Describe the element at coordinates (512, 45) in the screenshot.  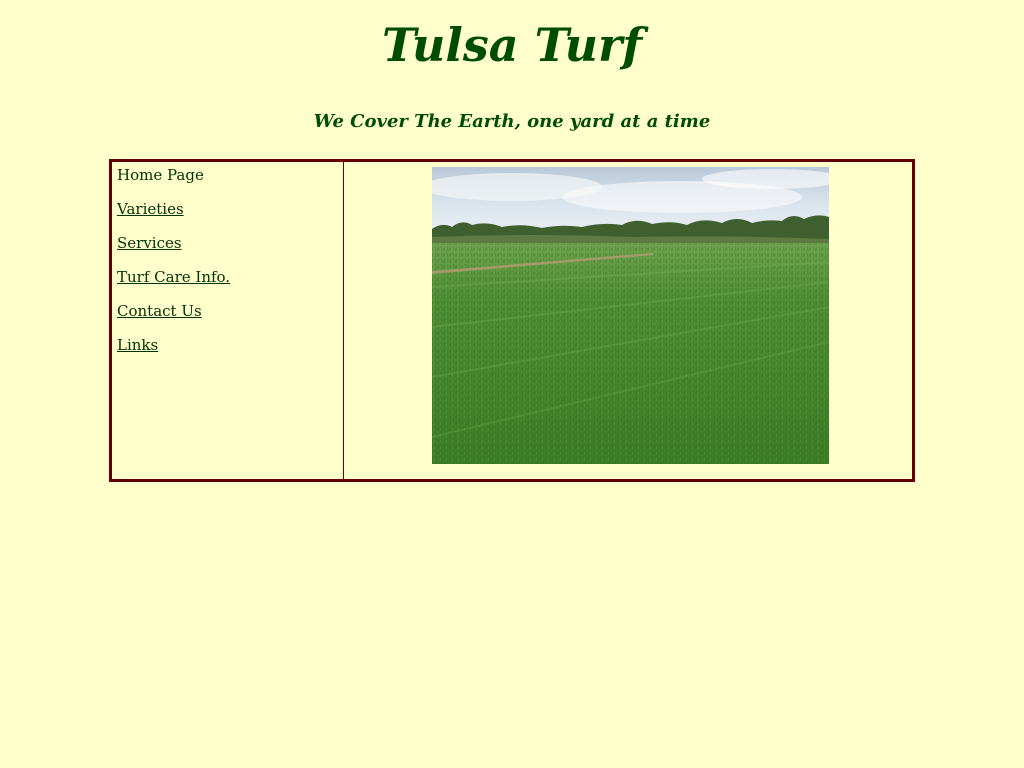
I see `site-title: Tulsa Turf` at that location.